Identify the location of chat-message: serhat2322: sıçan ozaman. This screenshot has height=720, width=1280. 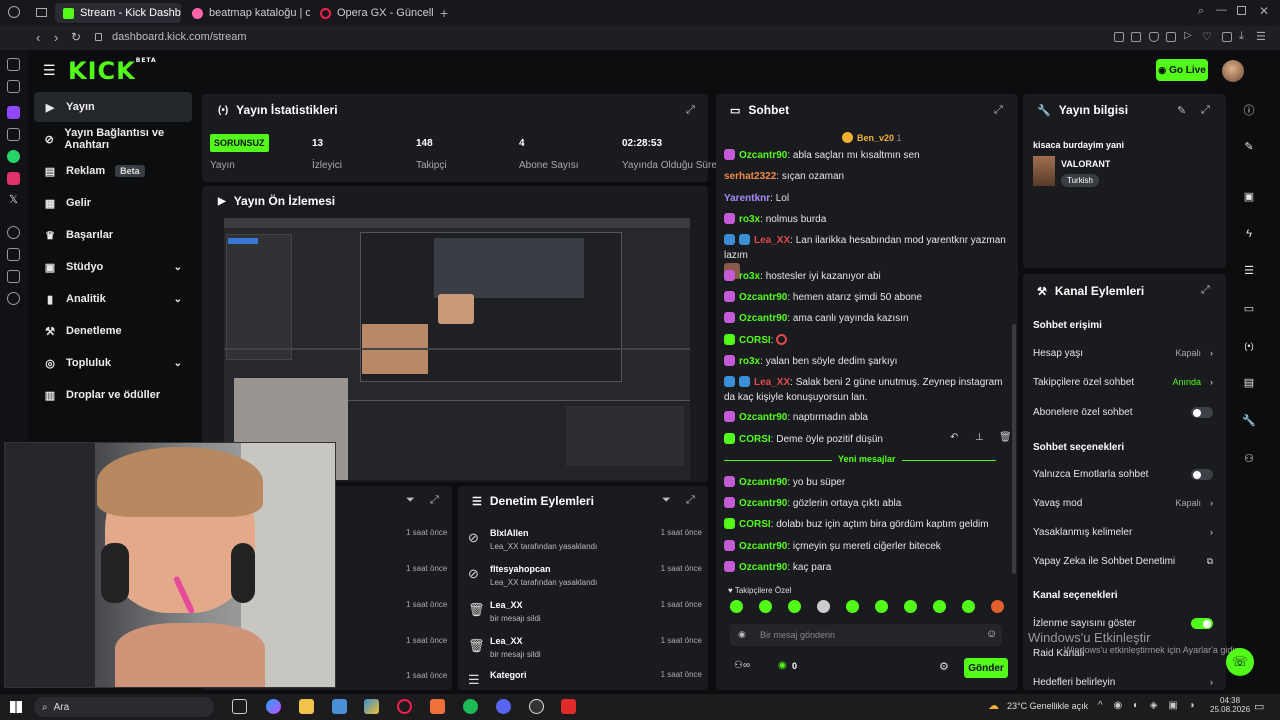
(866, 176).